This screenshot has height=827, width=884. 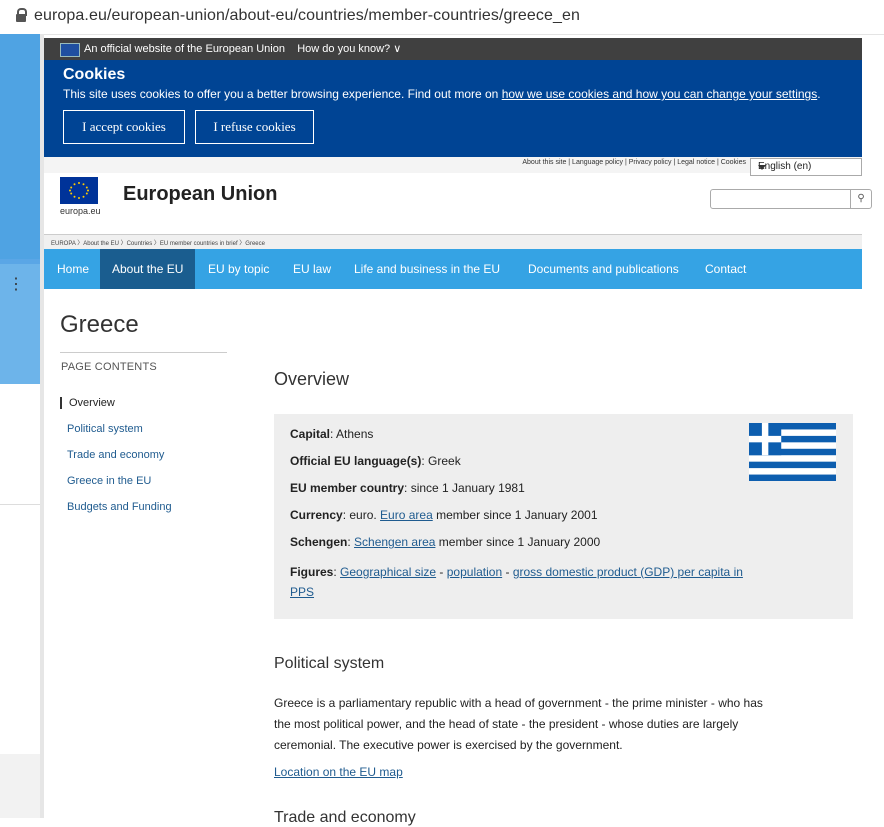 What do you see at coordinates (762, 167) in the screenshot?
I see `dropdown-arrow-icon` at bounding box center [762, 167].